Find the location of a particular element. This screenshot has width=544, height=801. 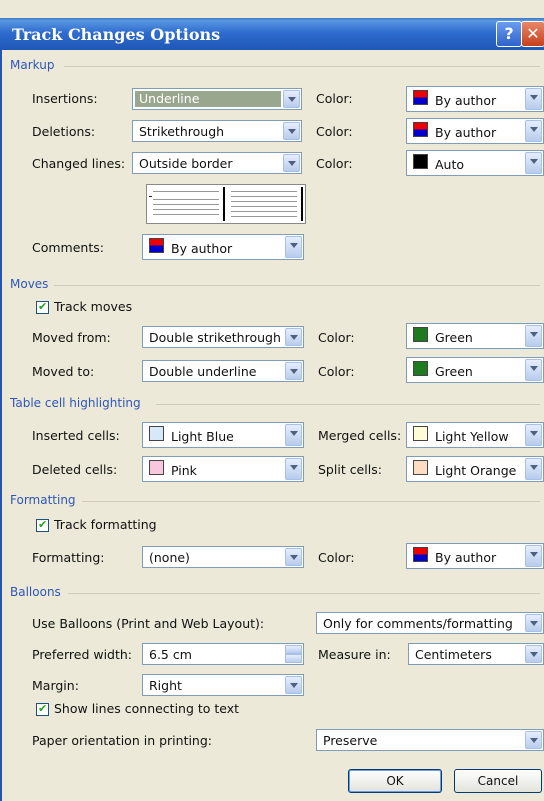

moved-from-value: Double strikethrough is located at coordinates (215, 337).